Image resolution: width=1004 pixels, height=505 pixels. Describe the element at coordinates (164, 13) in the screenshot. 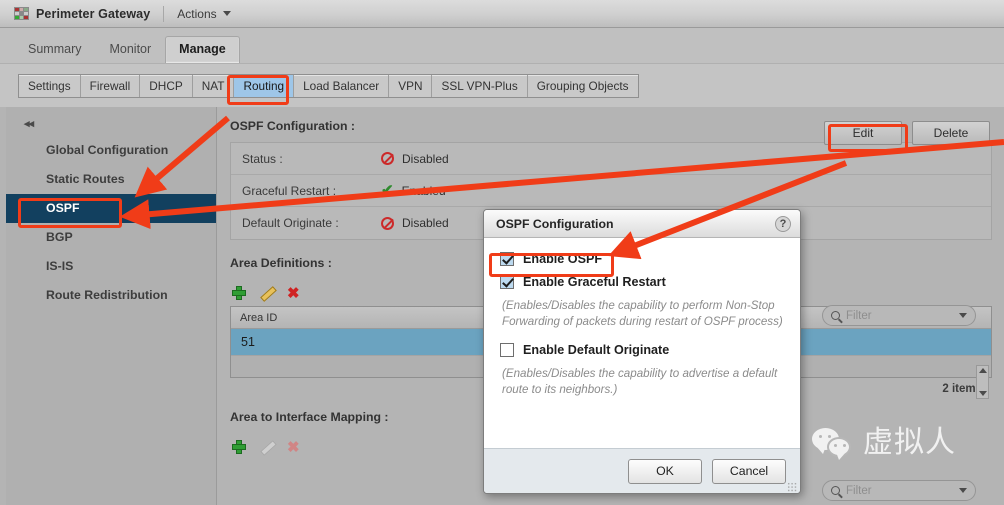

I see `titlebar-divider` at that location.